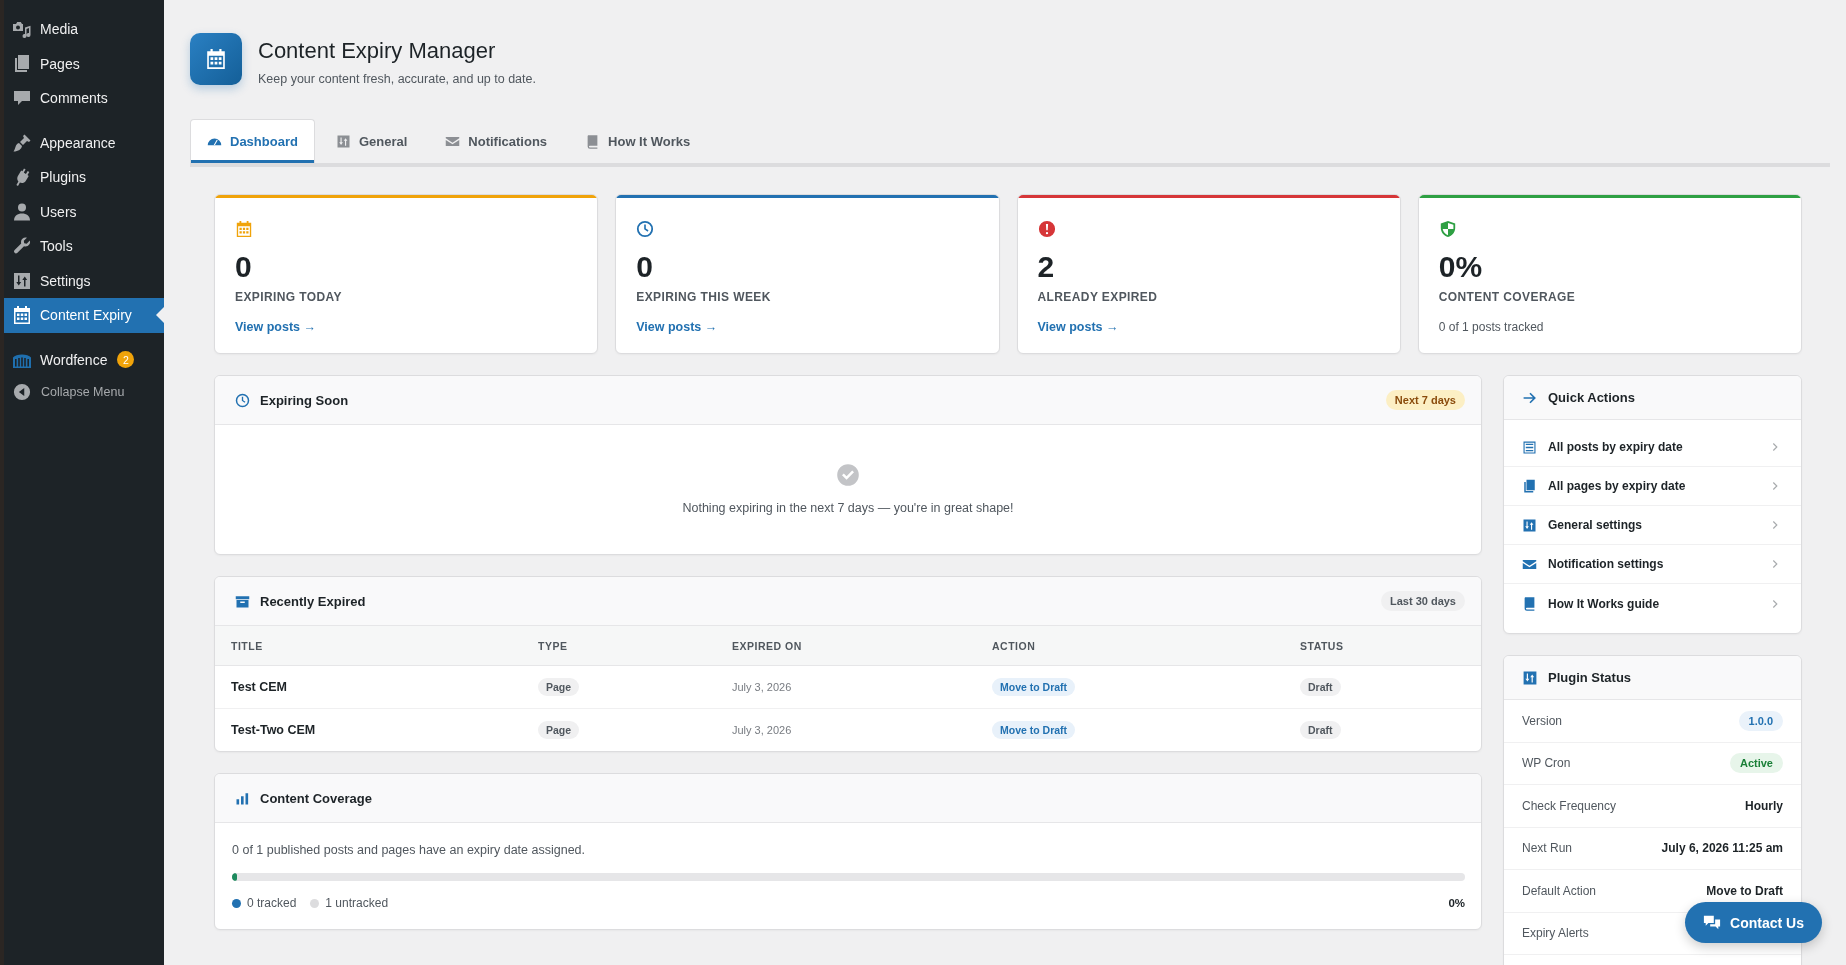 The height and width of the screenshot is (965, 1846). What do you see at coordinates (704, 297) in the screenshot?
I see `stat-label: EXPIRING THIS WEEK` at bounding box center [704, 297].